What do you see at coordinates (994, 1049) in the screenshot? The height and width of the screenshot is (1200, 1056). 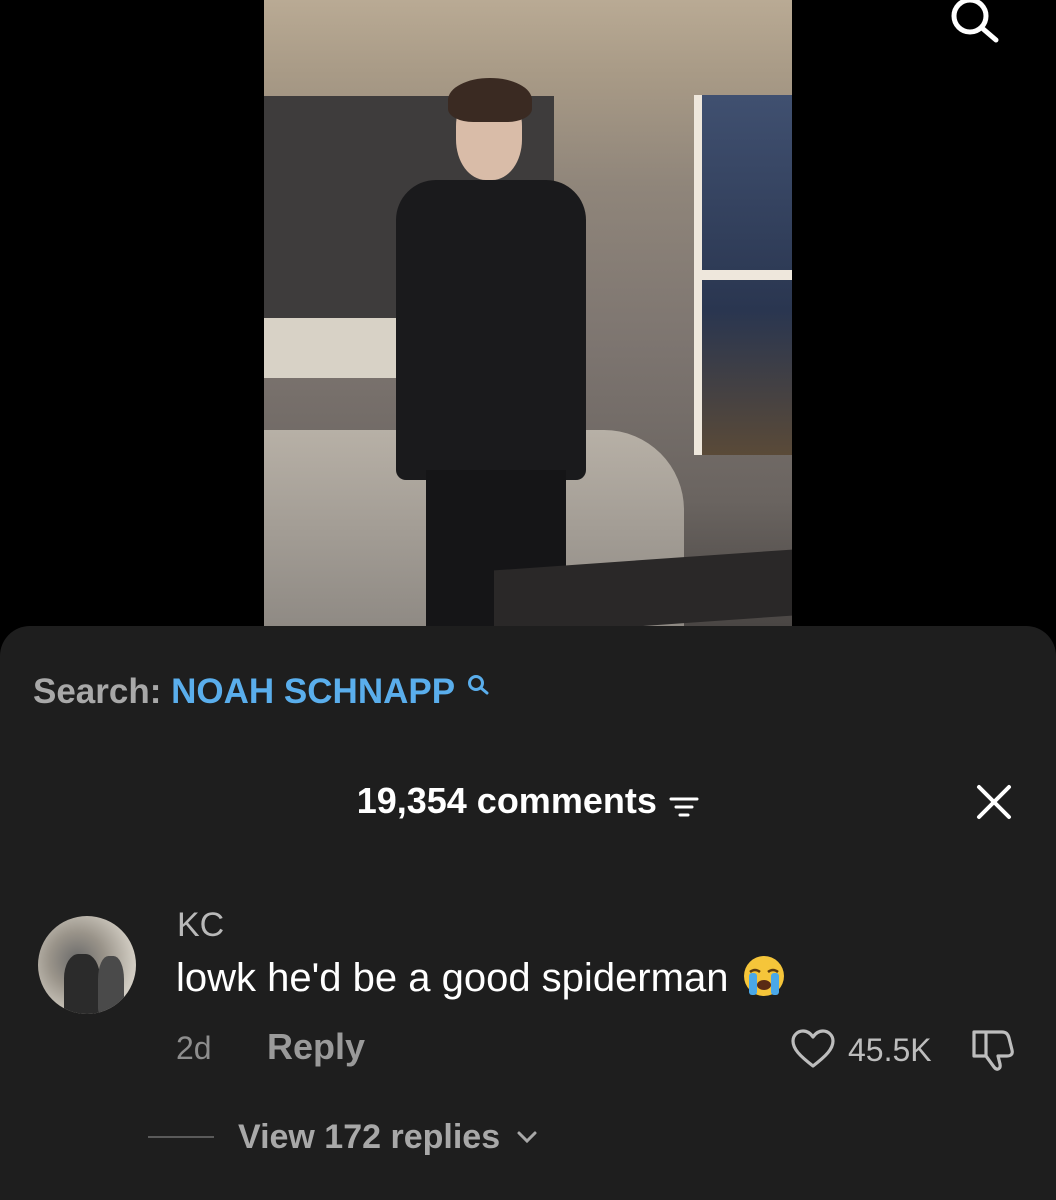 I see `thumbs-down-icon` at bounding box center [994, 1049].